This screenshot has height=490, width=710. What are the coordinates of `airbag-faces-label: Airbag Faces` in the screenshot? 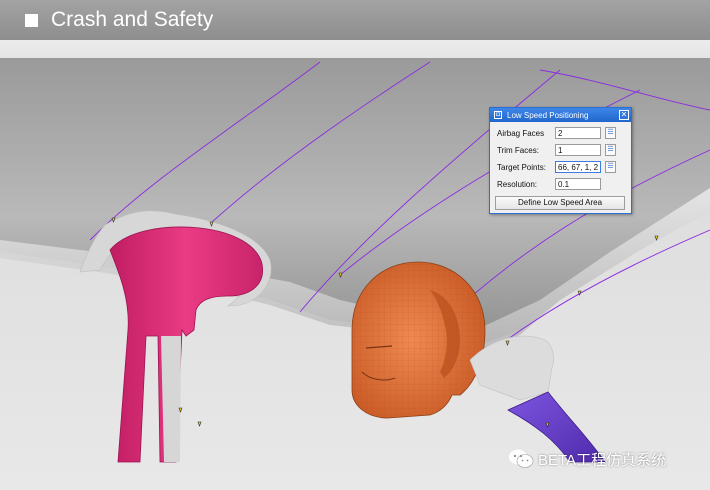 It's located at (521, 133).